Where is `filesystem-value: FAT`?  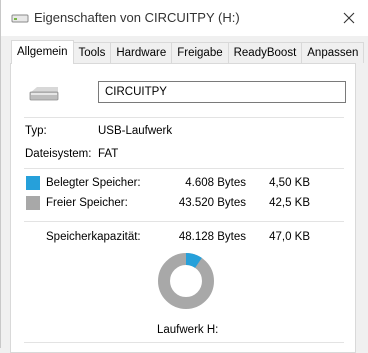 filesystem-value: FAT is located at coordinates (108, 154).